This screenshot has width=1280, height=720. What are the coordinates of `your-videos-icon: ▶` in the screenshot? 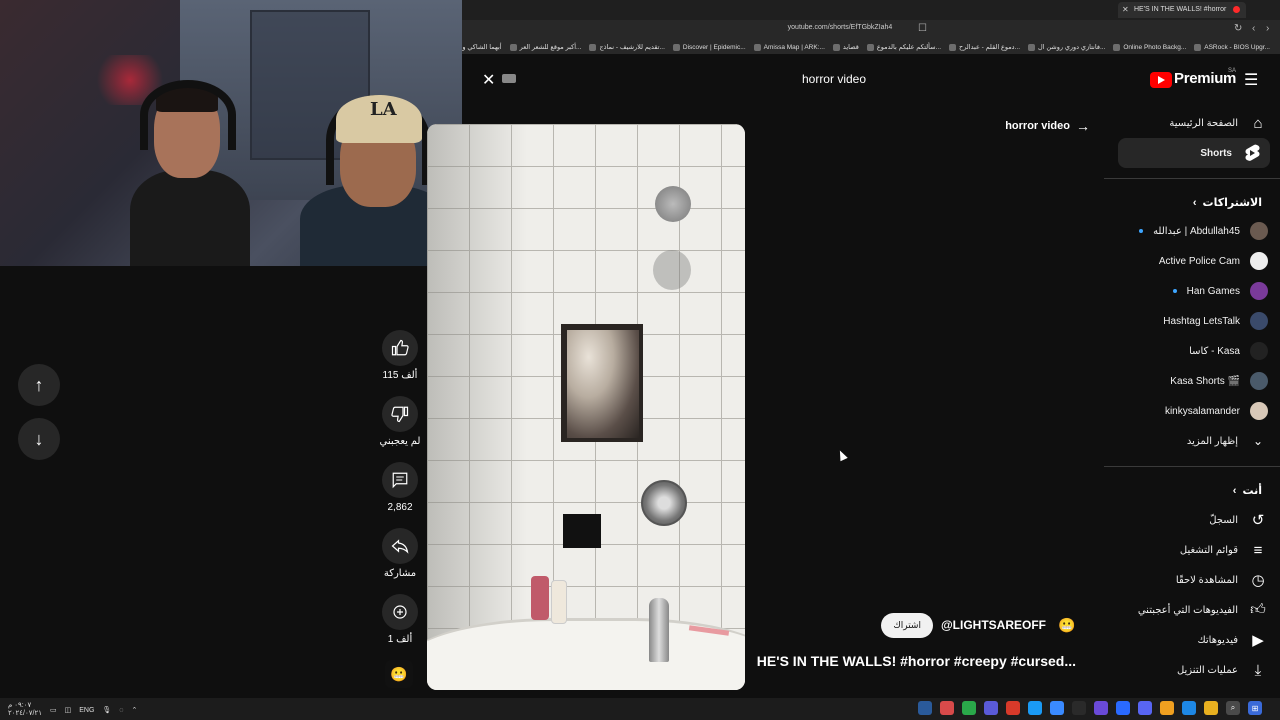 It's located at (1258, 640).